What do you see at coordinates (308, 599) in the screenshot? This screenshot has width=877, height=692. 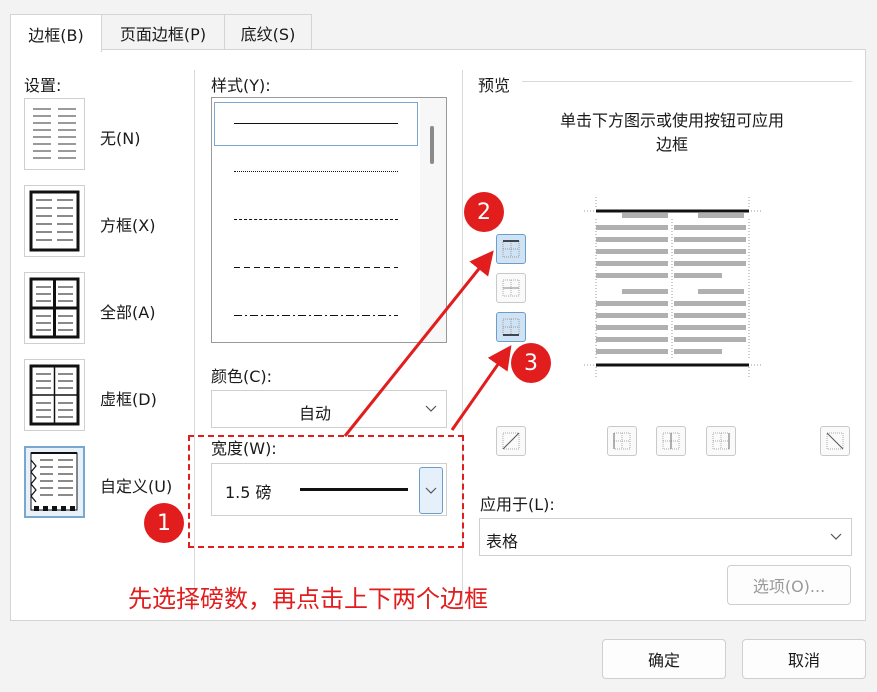 I see `annotation-note: 先选择磅数，再点击上下两个边框` at bounding box center [308, 599].